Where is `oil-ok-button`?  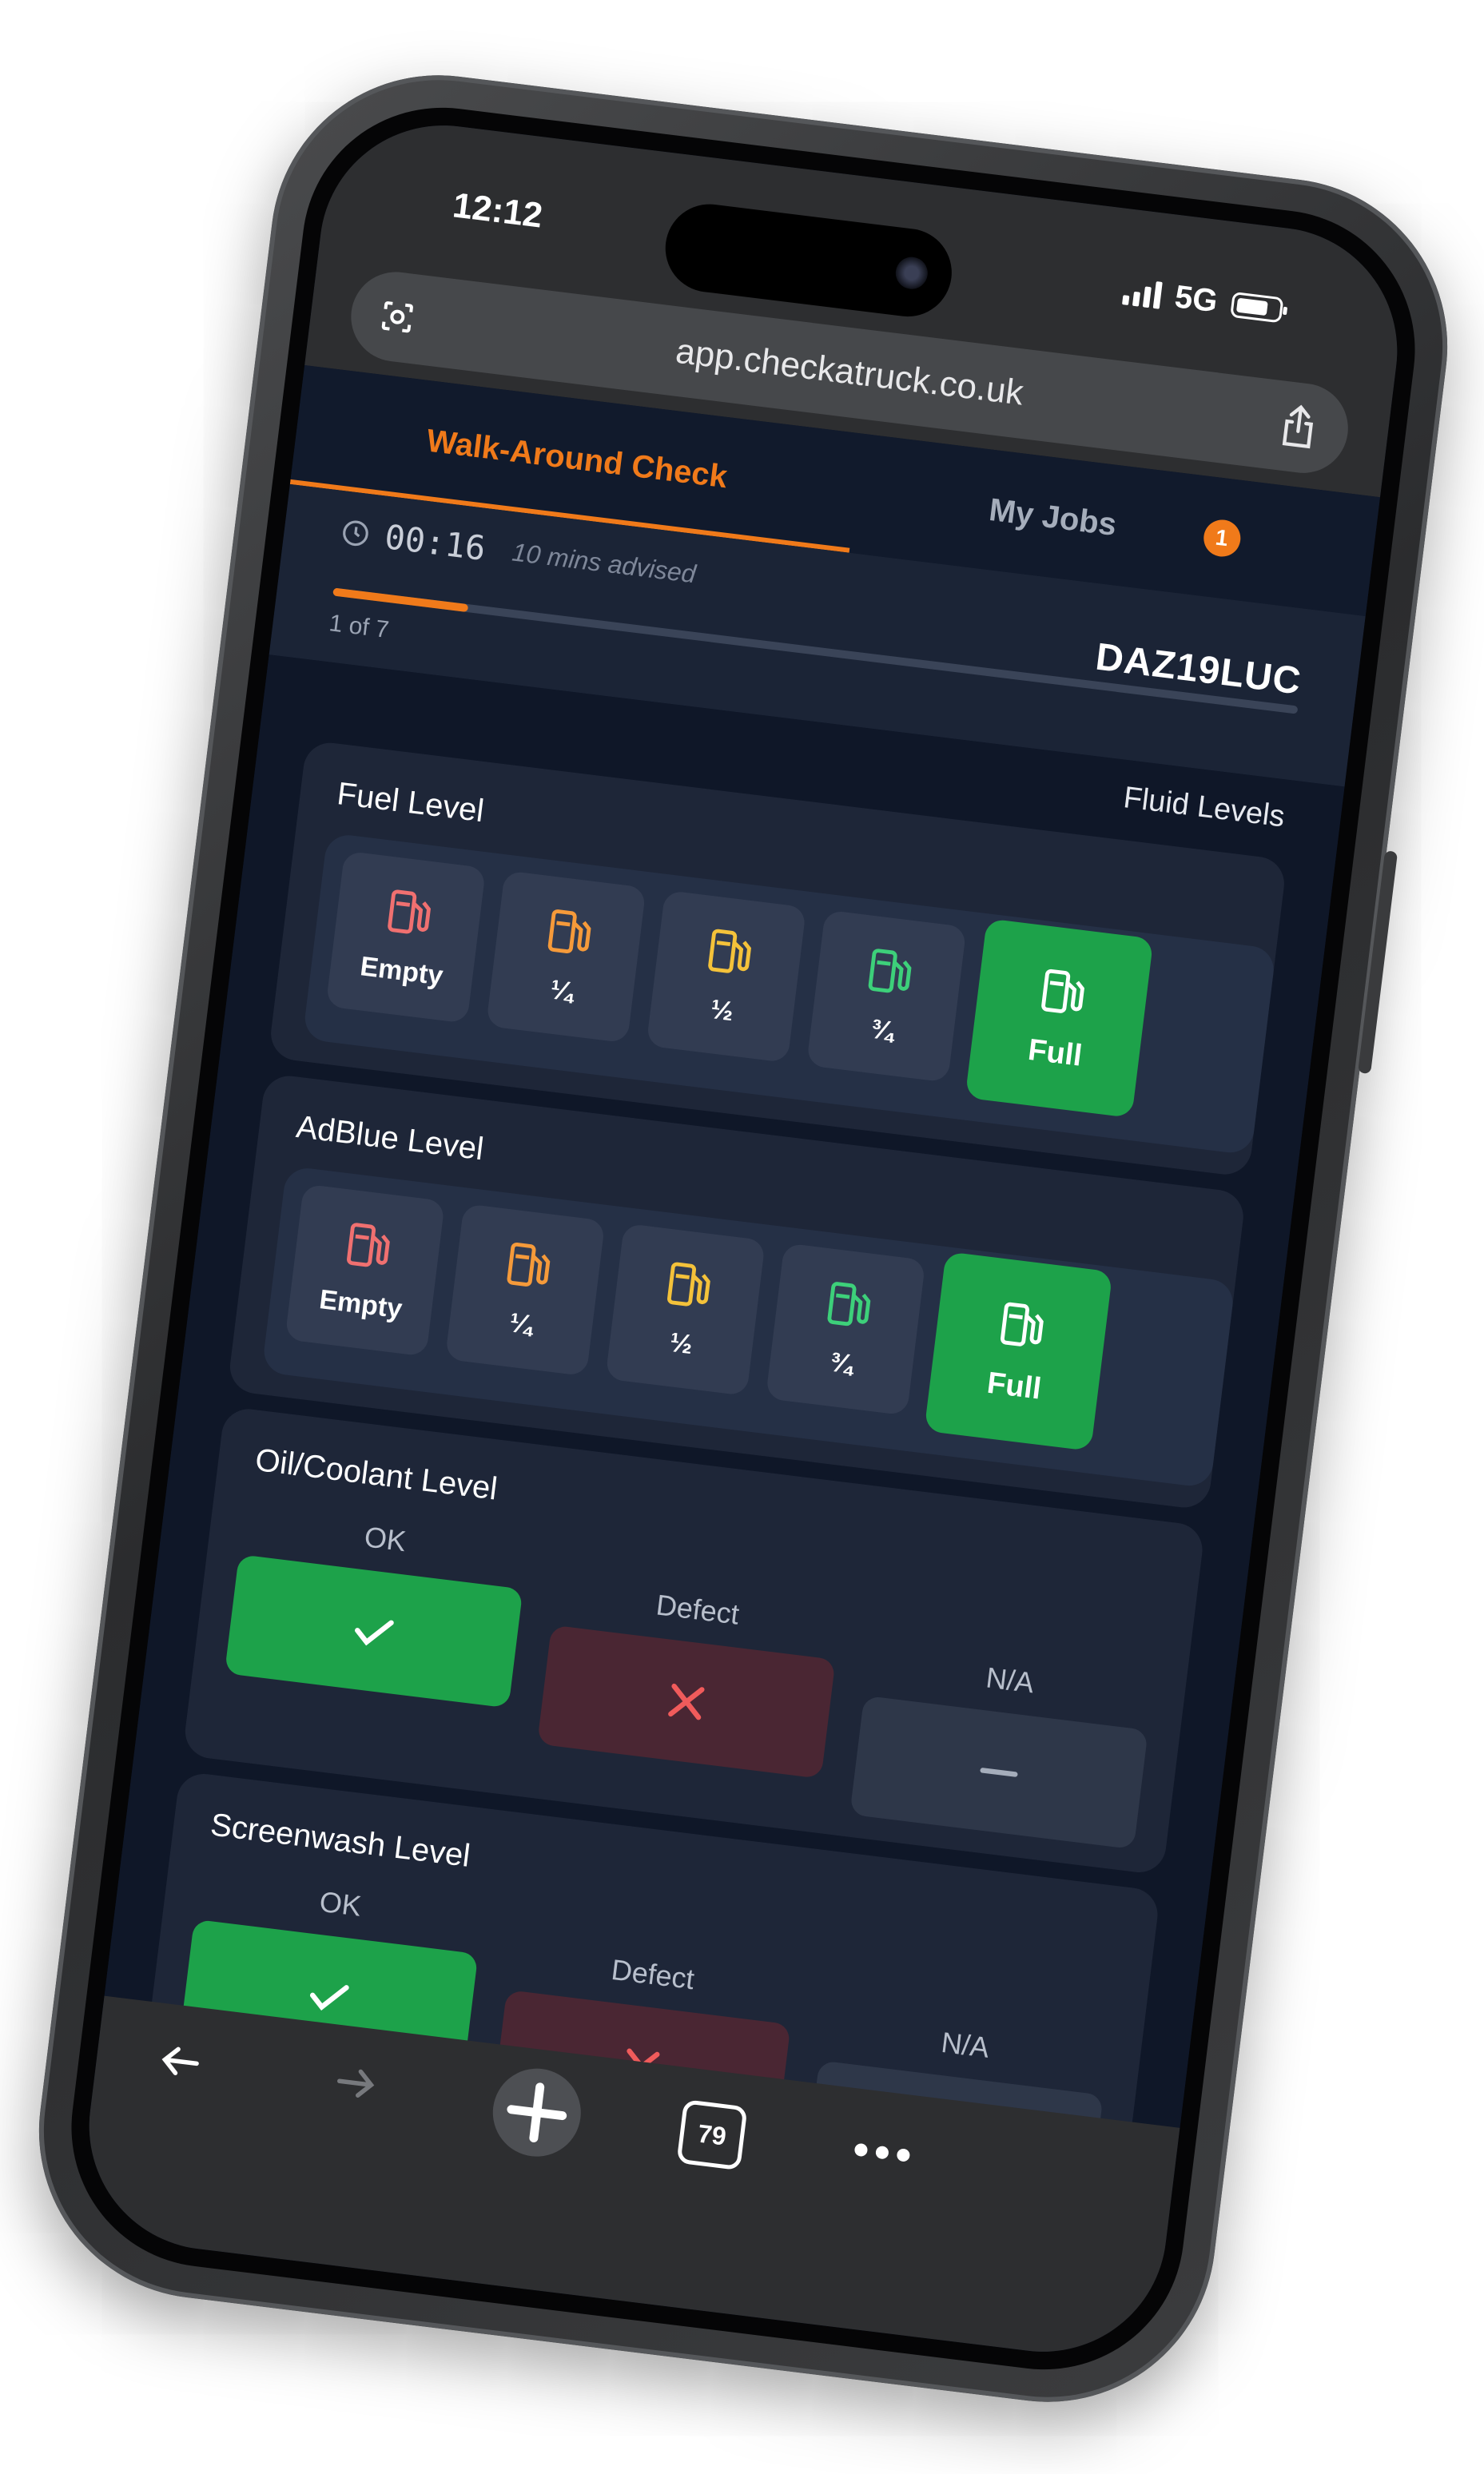 oil-ok-button is located at coordinates (374, 1631).